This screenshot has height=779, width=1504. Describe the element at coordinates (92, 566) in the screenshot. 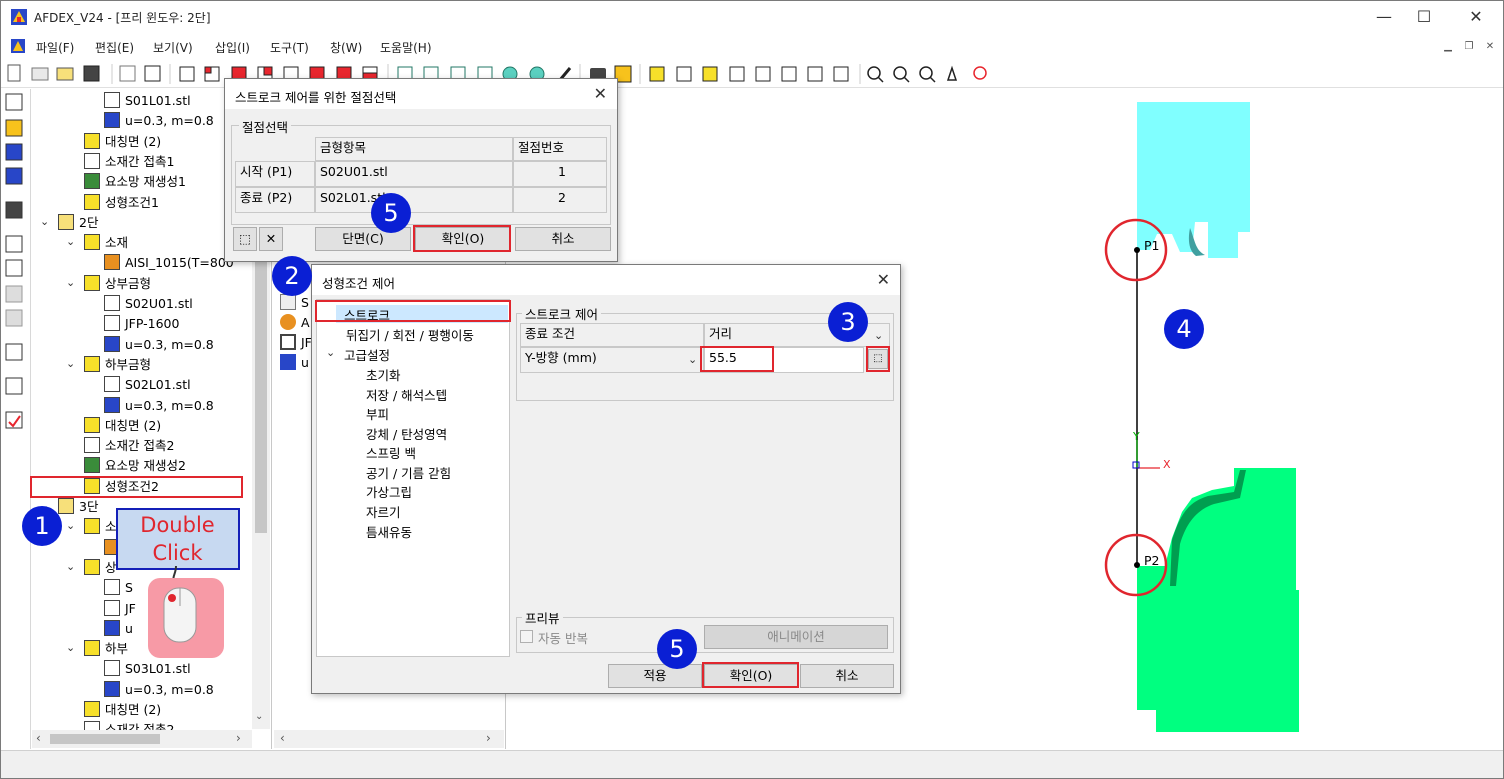

I see `upper-die-icon` at that location.